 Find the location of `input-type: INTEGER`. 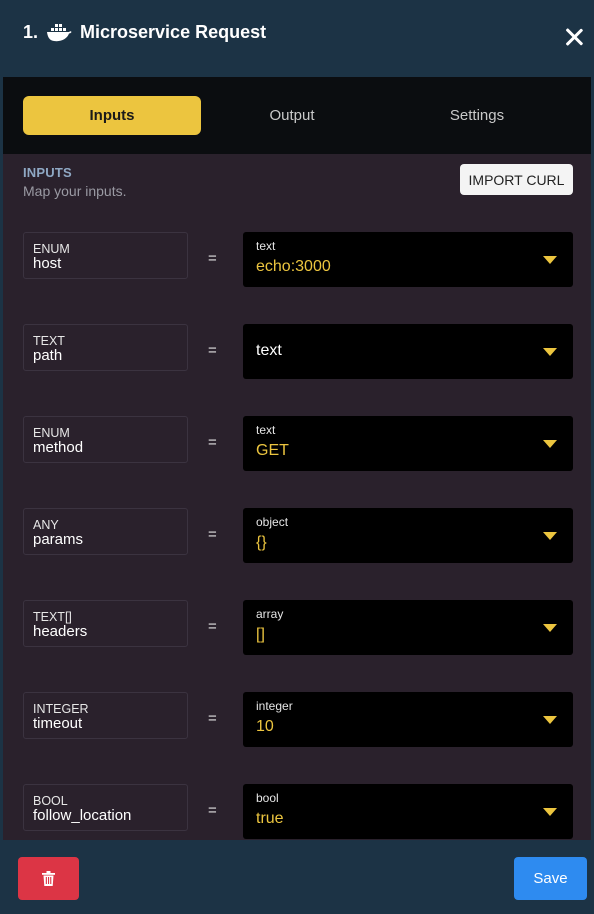

input-type: INTEGER is located at coordinates (61, 709).